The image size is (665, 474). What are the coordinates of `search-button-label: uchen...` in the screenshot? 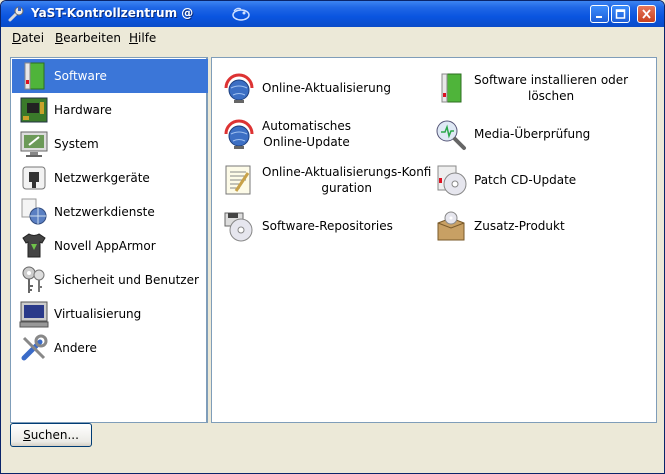 It's located at (54, 435).